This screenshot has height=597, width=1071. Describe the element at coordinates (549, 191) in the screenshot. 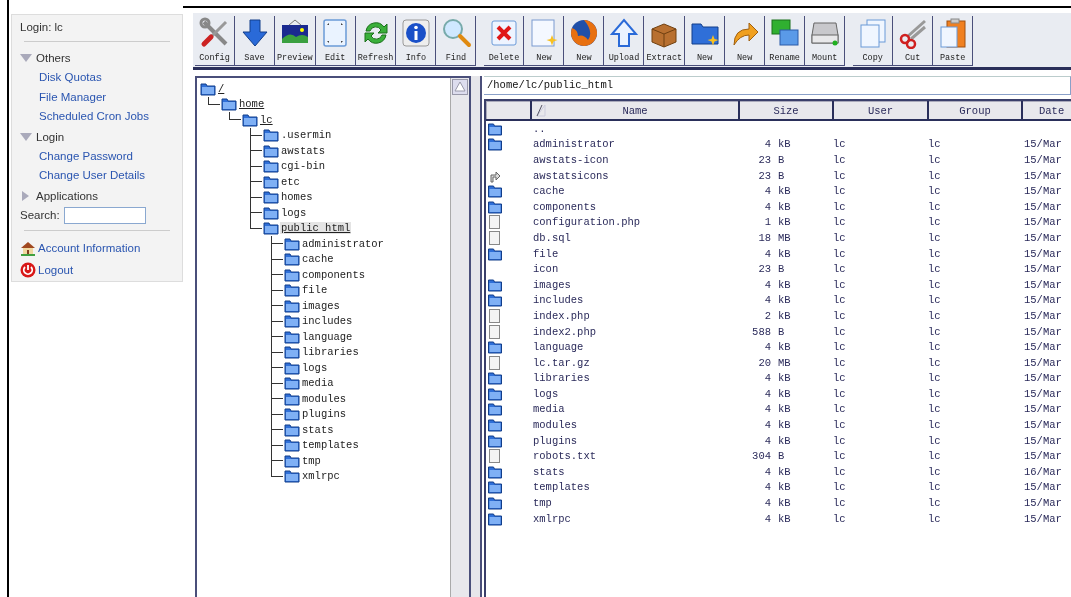

I see `file-name: cache` at that location.